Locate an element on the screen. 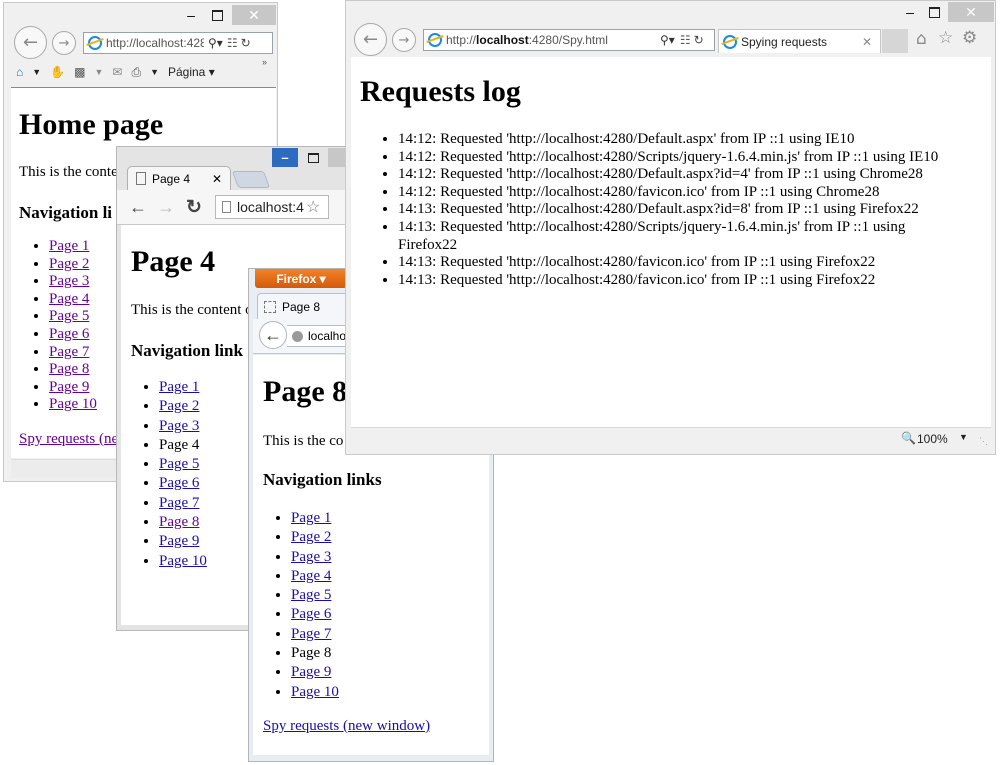  settings-gear-icon: ⚙ is located at coordinates (969, 38).